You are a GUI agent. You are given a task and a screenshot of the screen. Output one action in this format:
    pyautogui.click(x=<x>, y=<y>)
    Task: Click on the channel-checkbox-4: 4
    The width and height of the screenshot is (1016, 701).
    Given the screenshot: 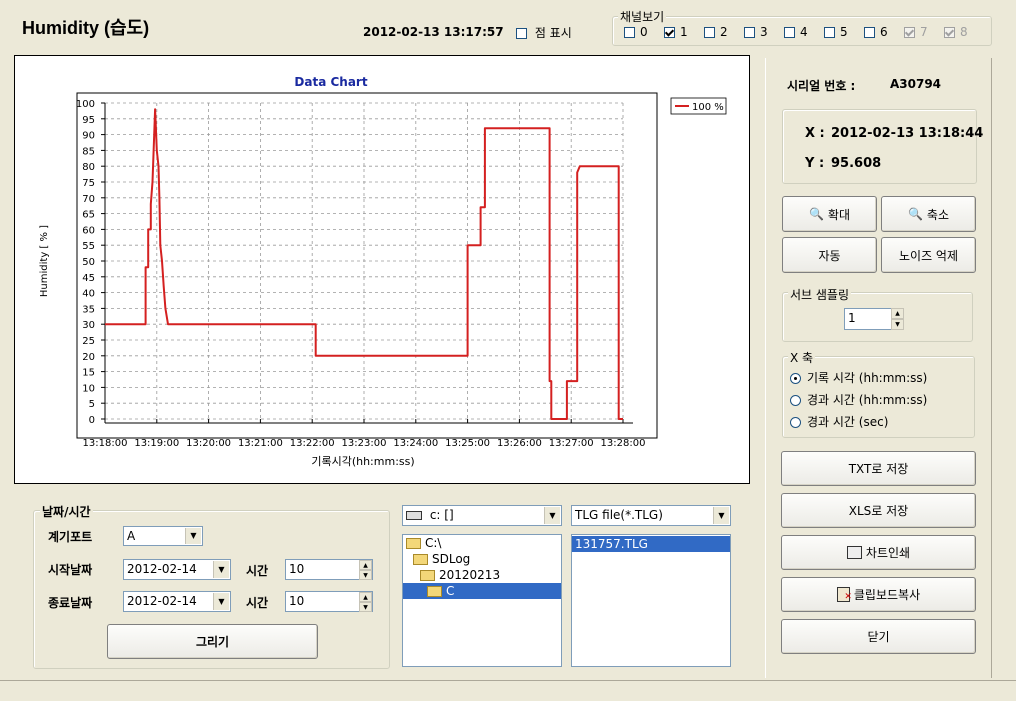 What is the action you would take?
    pyautogui.click(x=796, y=32)
    